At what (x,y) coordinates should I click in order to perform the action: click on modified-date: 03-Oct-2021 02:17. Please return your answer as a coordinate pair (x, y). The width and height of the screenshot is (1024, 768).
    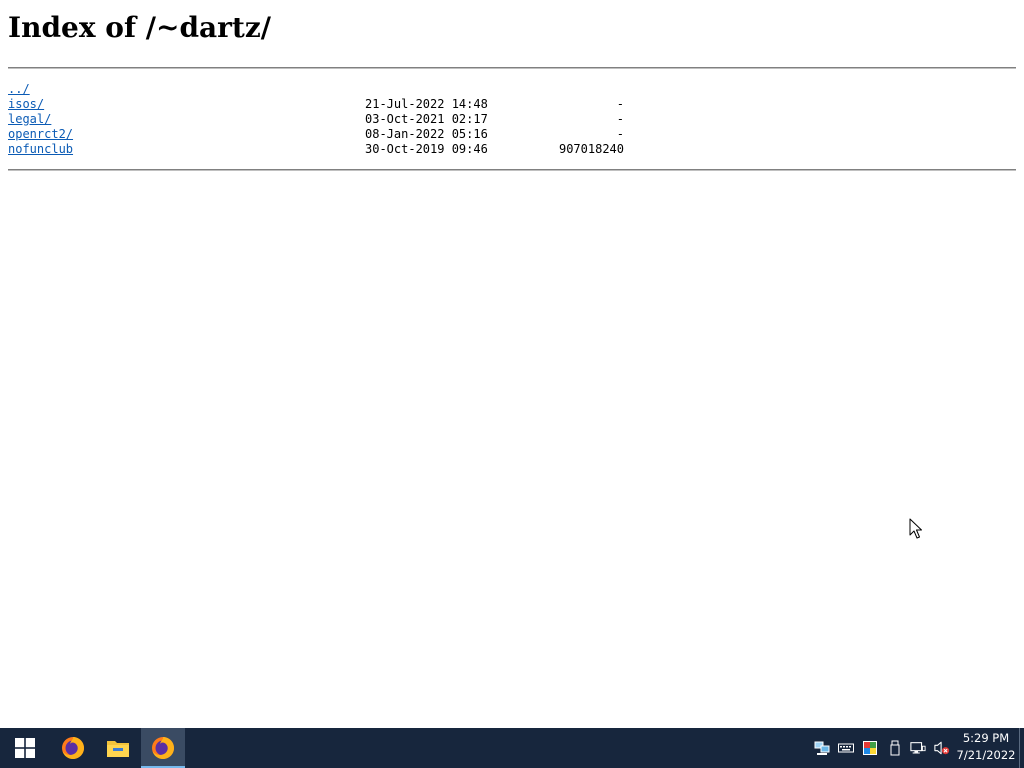
    Looking at the image, I should click on (426, 119).